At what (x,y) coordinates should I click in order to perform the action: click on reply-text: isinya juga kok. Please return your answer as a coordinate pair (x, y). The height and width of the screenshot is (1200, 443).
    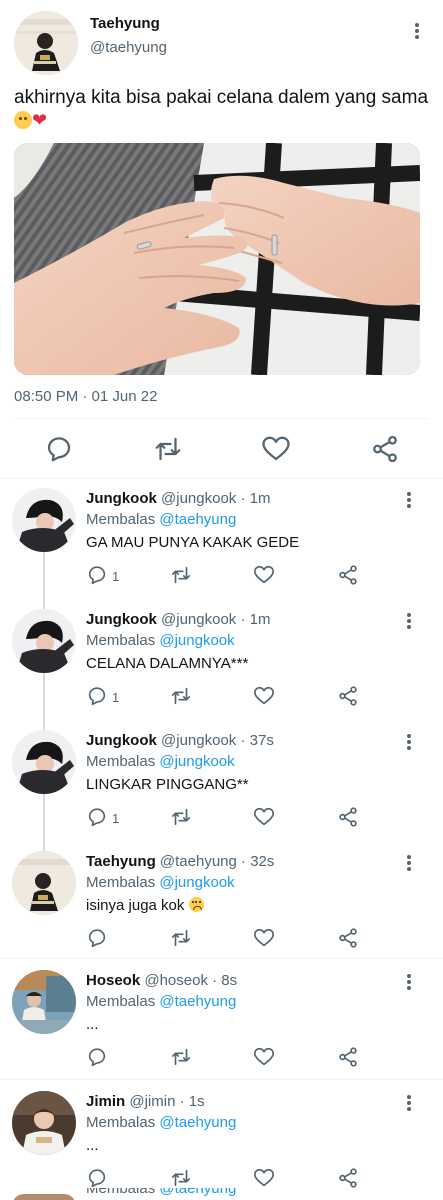
    Looking at the image, I should click on (135, 905).